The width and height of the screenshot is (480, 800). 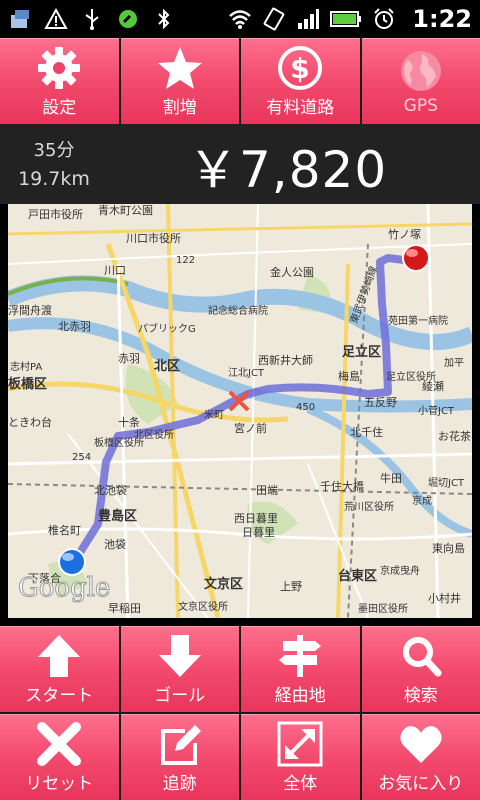 I want to click on goal-button: ゴール, so click(x=179, y=669).